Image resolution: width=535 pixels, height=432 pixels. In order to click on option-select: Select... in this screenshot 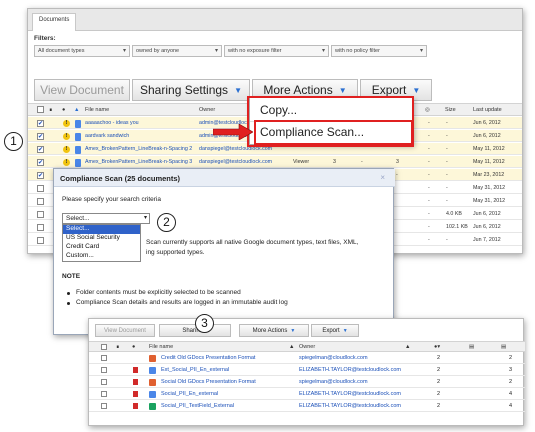, I will do `click(101, 229)`.